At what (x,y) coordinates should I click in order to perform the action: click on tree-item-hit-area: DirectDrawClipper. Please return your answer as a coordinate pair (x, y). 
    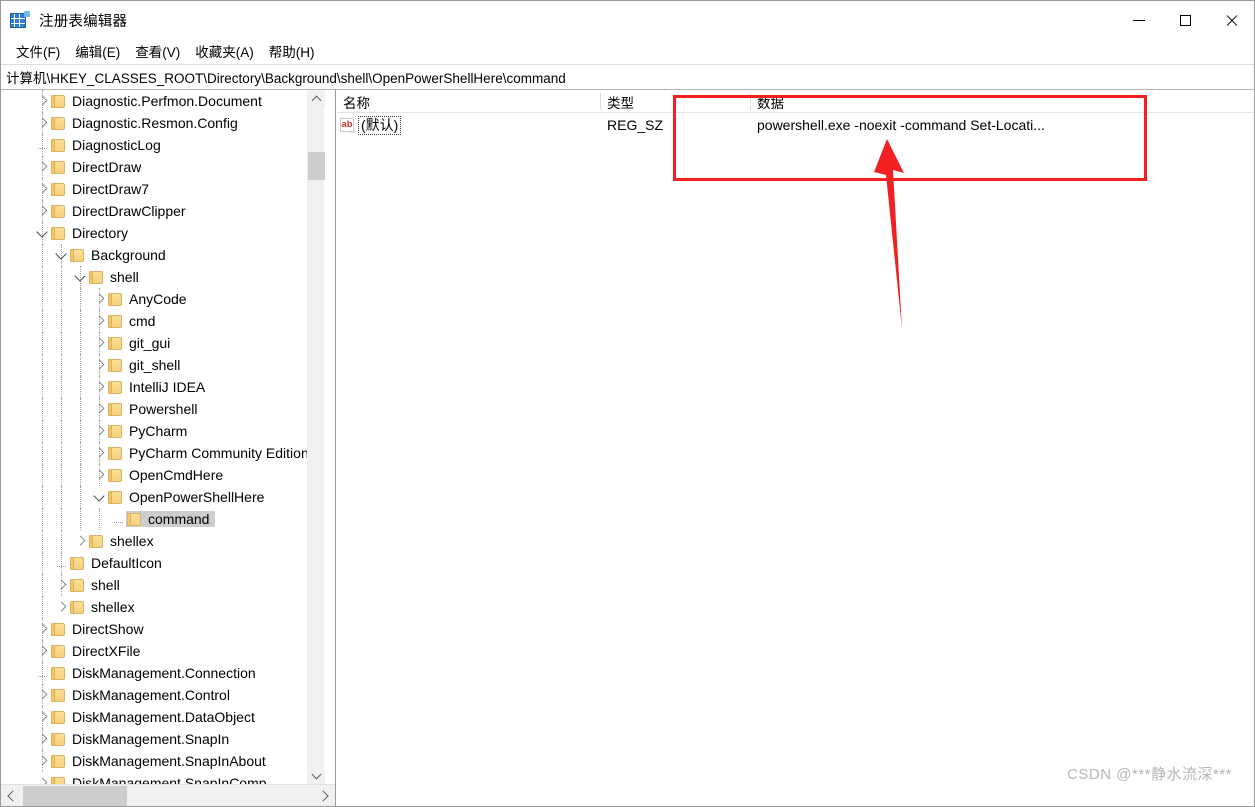
    Looking at the image, I should click on (121, 211).